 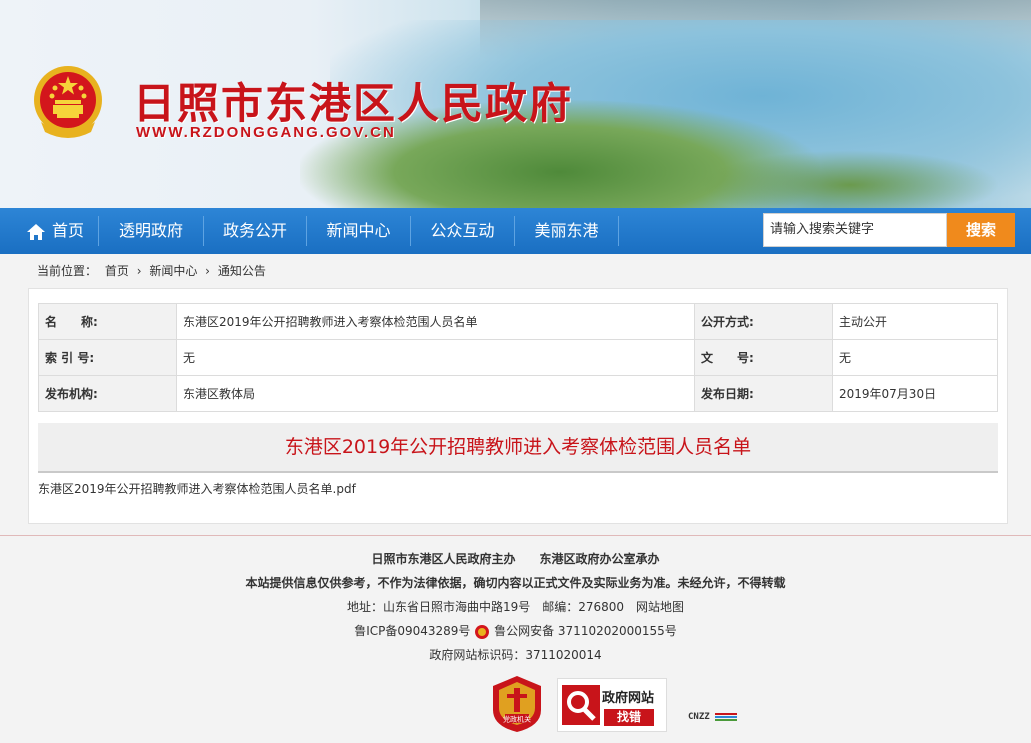 What do you see at coordinates (68, 102) in the screenshot?
I see `national-emblem-icon` at bounding box center [68, 102].